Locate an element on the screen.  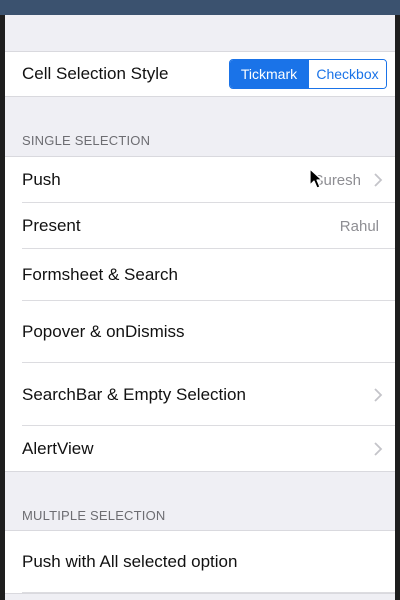
row-alertview-label: AlertView is located at coordinates (58, 448).